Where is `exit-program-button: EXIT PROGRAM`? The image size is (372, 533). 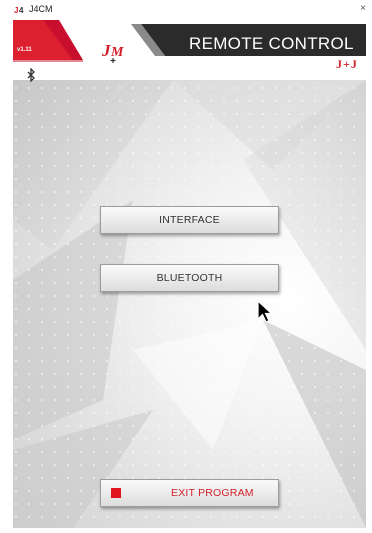
exit-program-button: EXIT PROGRAM is located at coordinates (189, 493).